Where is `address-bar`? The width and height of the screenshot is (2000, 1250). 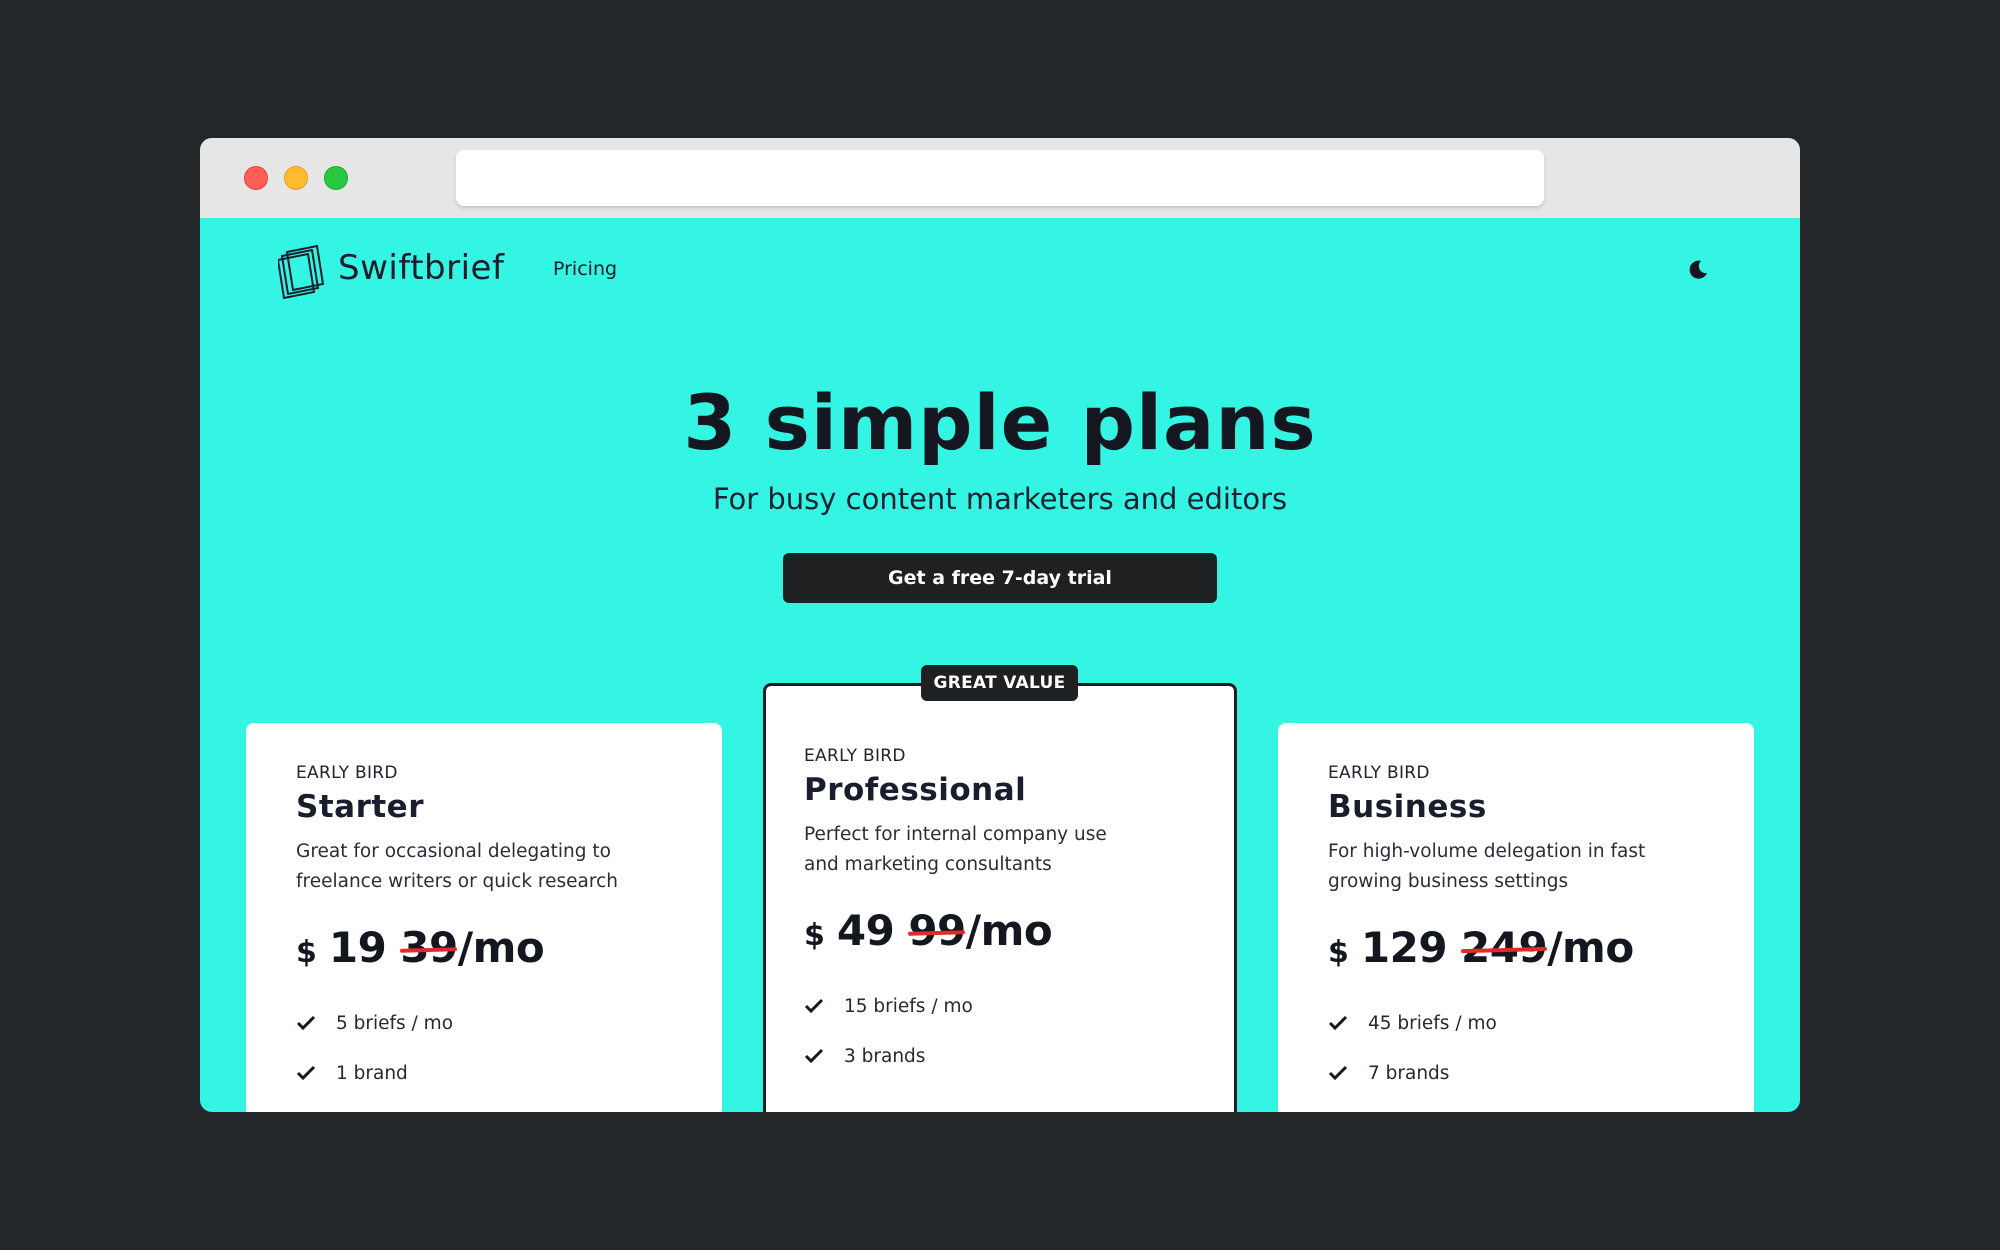
address-bar is located at coordinates (1000, 178).